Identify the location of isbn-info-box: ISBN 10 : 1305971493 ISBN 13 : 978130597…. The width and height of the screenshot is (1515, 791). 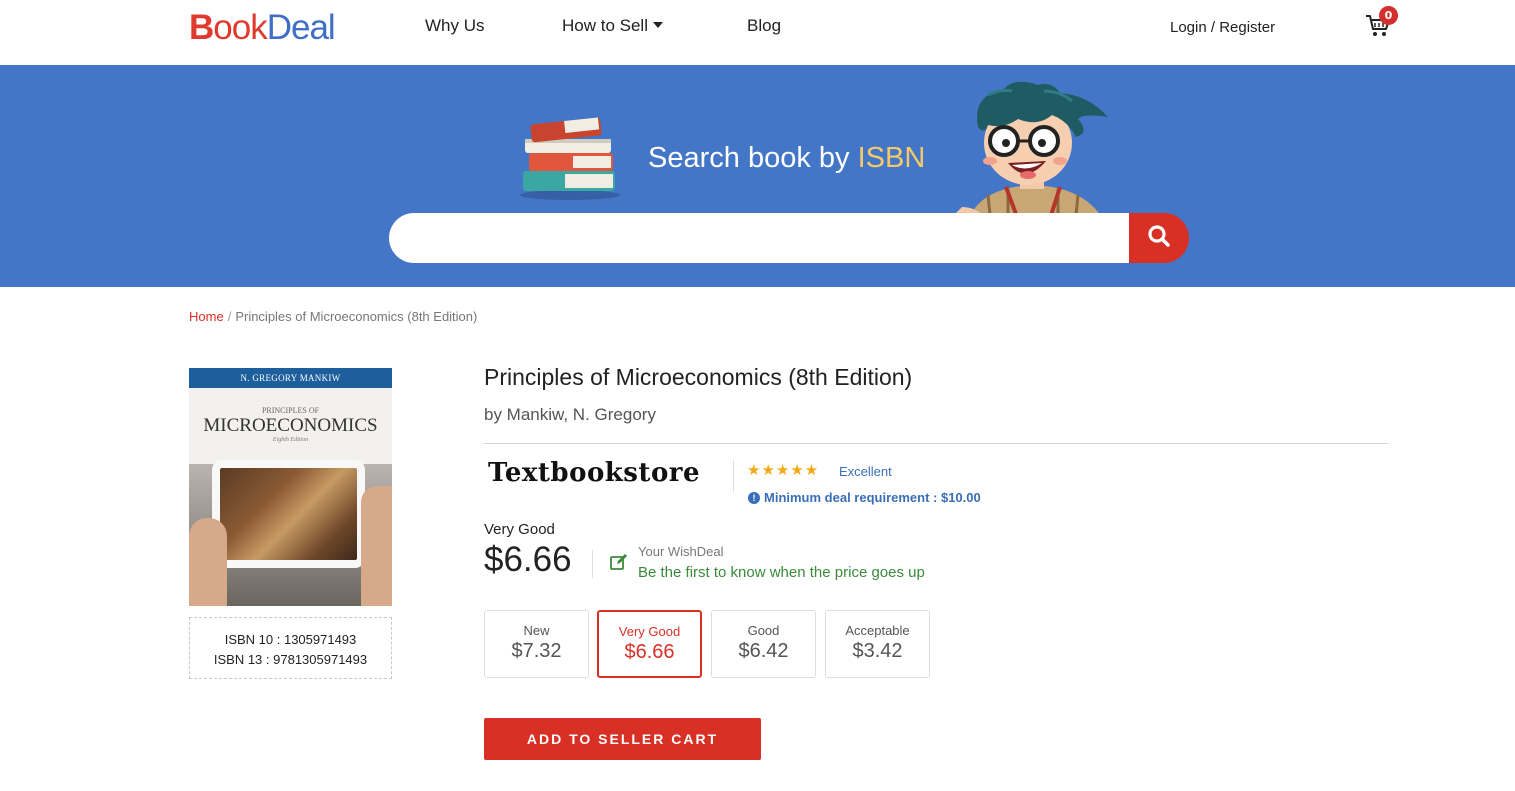
(290, 648).